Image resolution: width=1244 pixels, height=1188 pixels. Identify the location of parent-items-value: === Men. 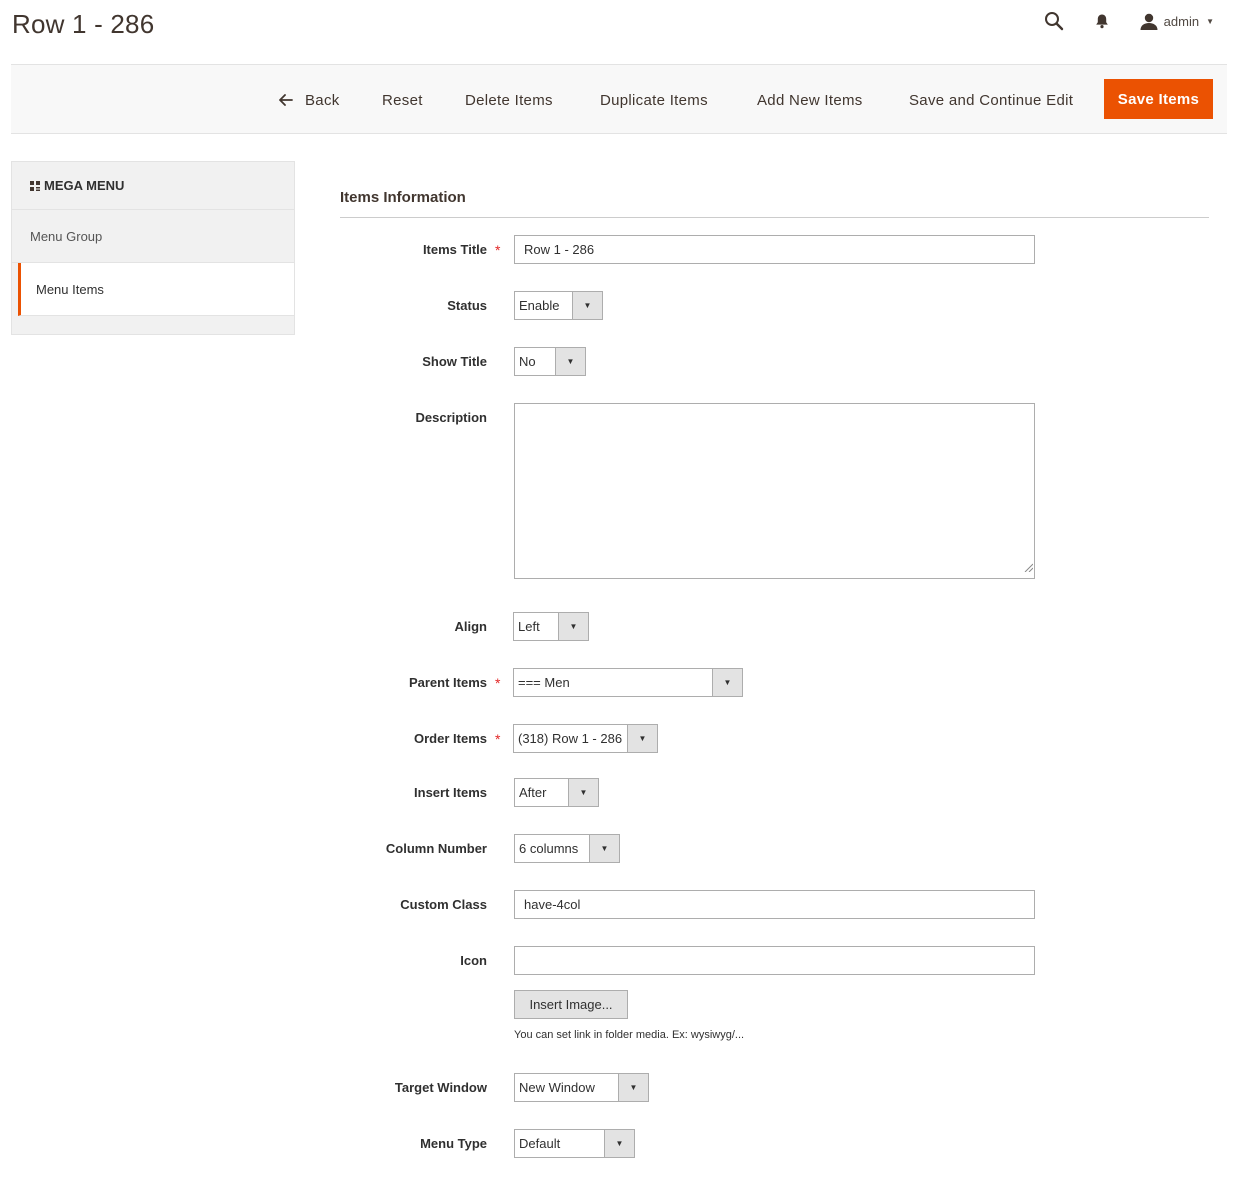
(544, 682).